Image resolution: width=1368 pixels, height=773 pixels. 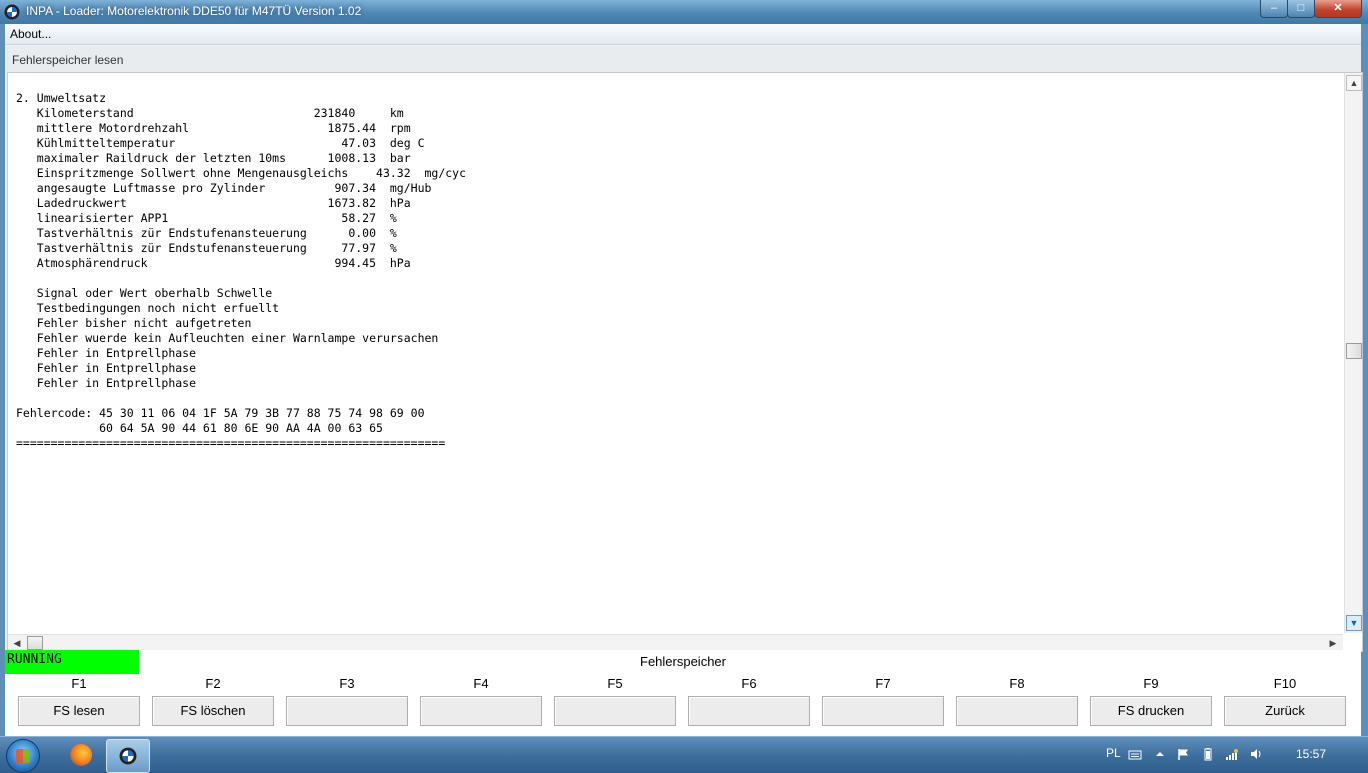 What do you see at coordinates (1113, 753) in the screenshot?
I see `language-indicator: PL` at bounding box center [1113, 753].